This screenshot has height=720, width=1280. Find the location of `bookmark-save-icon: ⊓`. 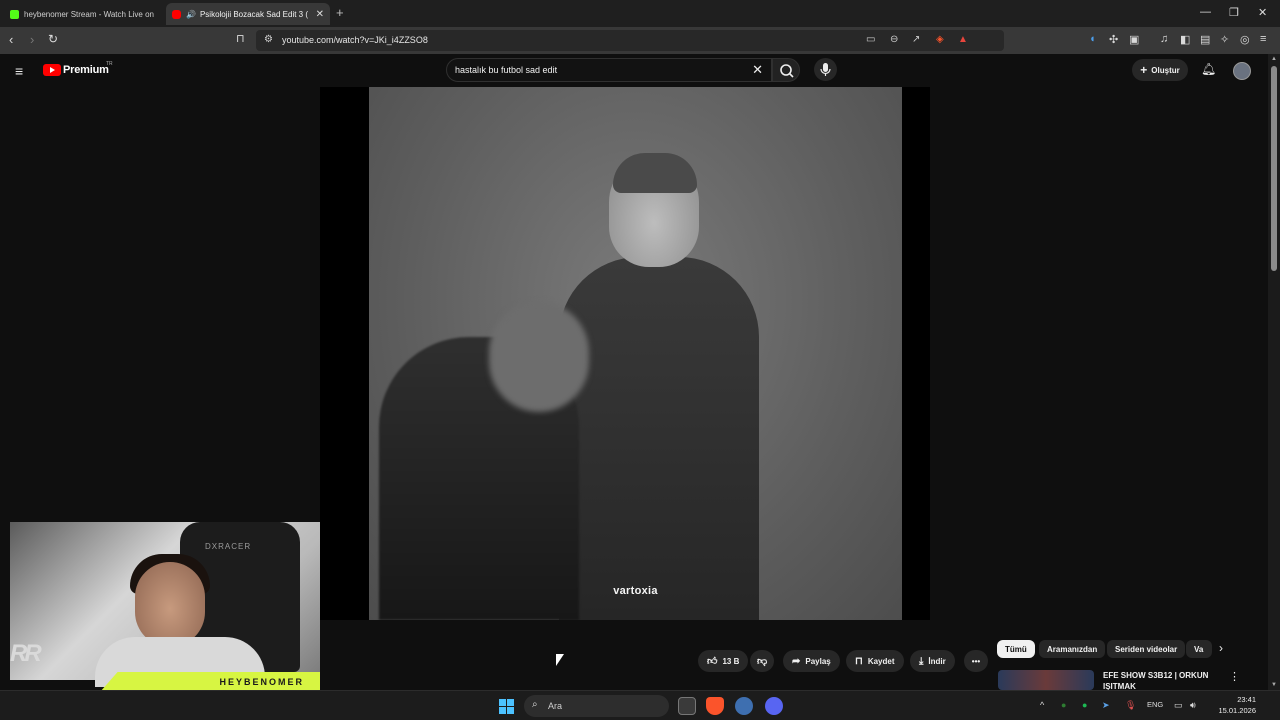

bookmark-save-icon: ⊓ is located at coordinates (859, 661).